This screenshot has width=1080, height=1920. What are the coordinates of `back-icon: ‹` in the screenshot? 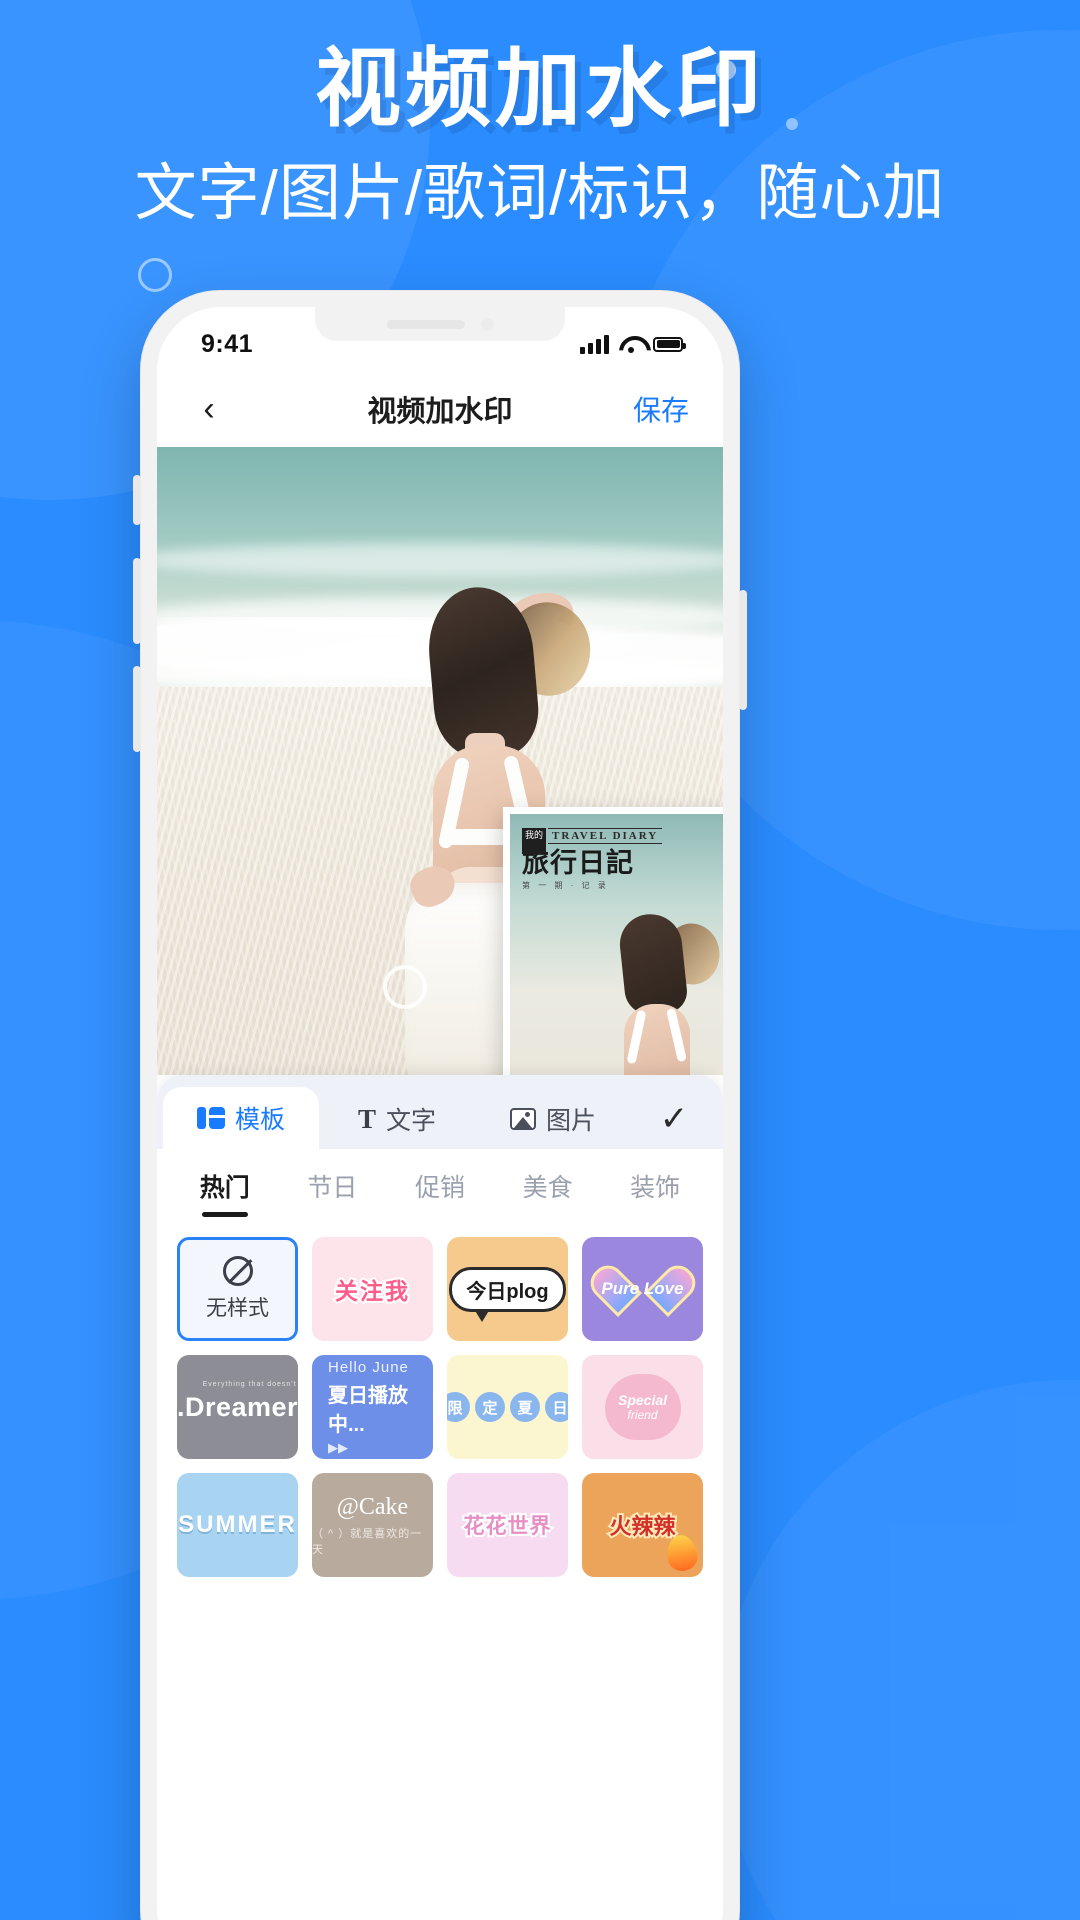 It's located at (209, 409).